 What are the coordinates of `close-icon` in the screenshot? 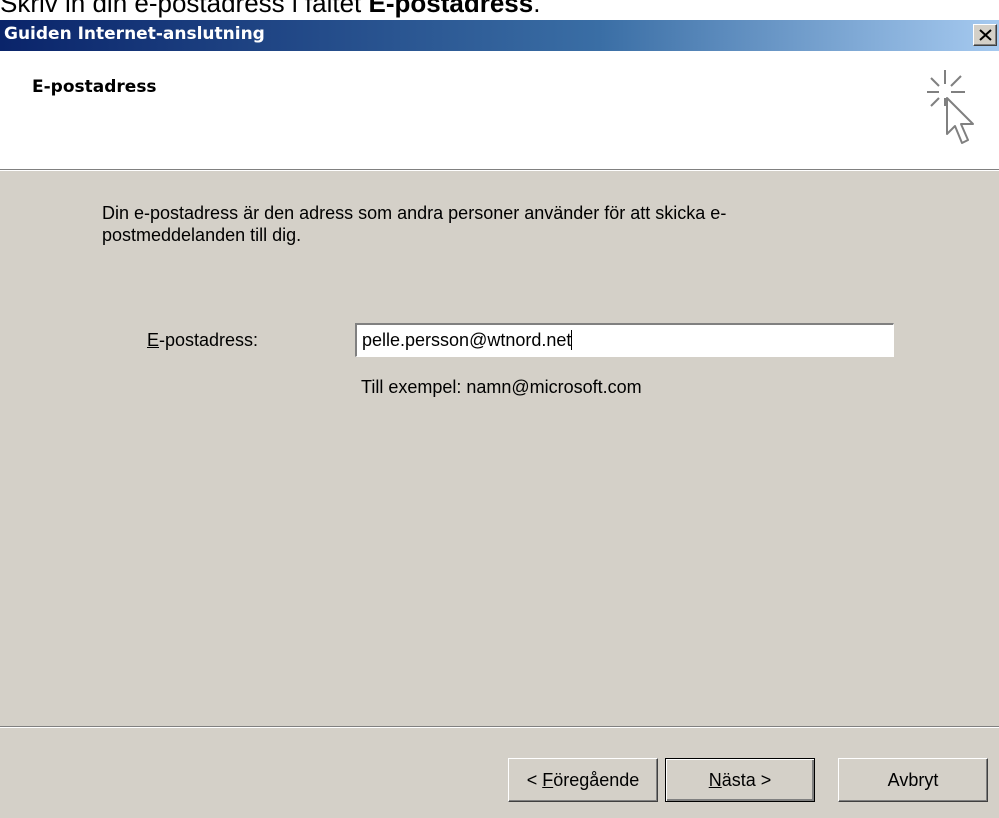 It's located at (985, 35).